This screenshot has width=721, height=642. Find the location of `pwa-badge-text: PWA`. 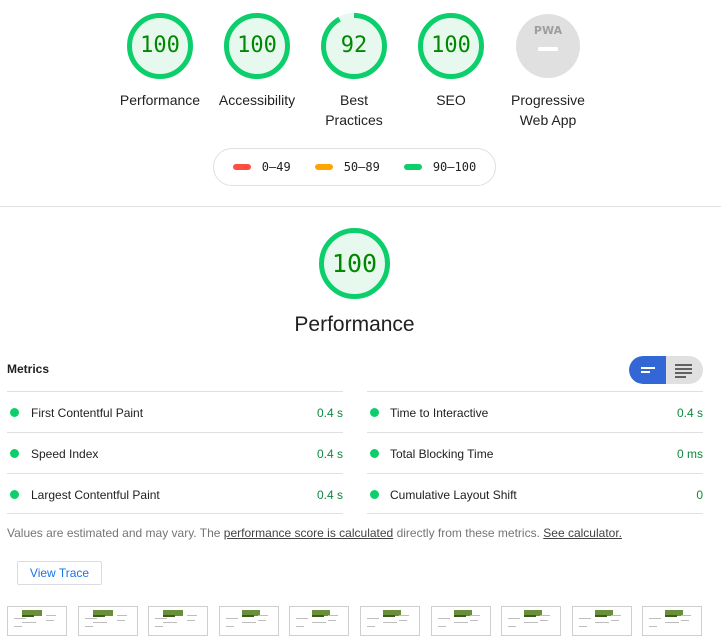

pwa-badge-text: PWA is located at coordinates (548, 30).